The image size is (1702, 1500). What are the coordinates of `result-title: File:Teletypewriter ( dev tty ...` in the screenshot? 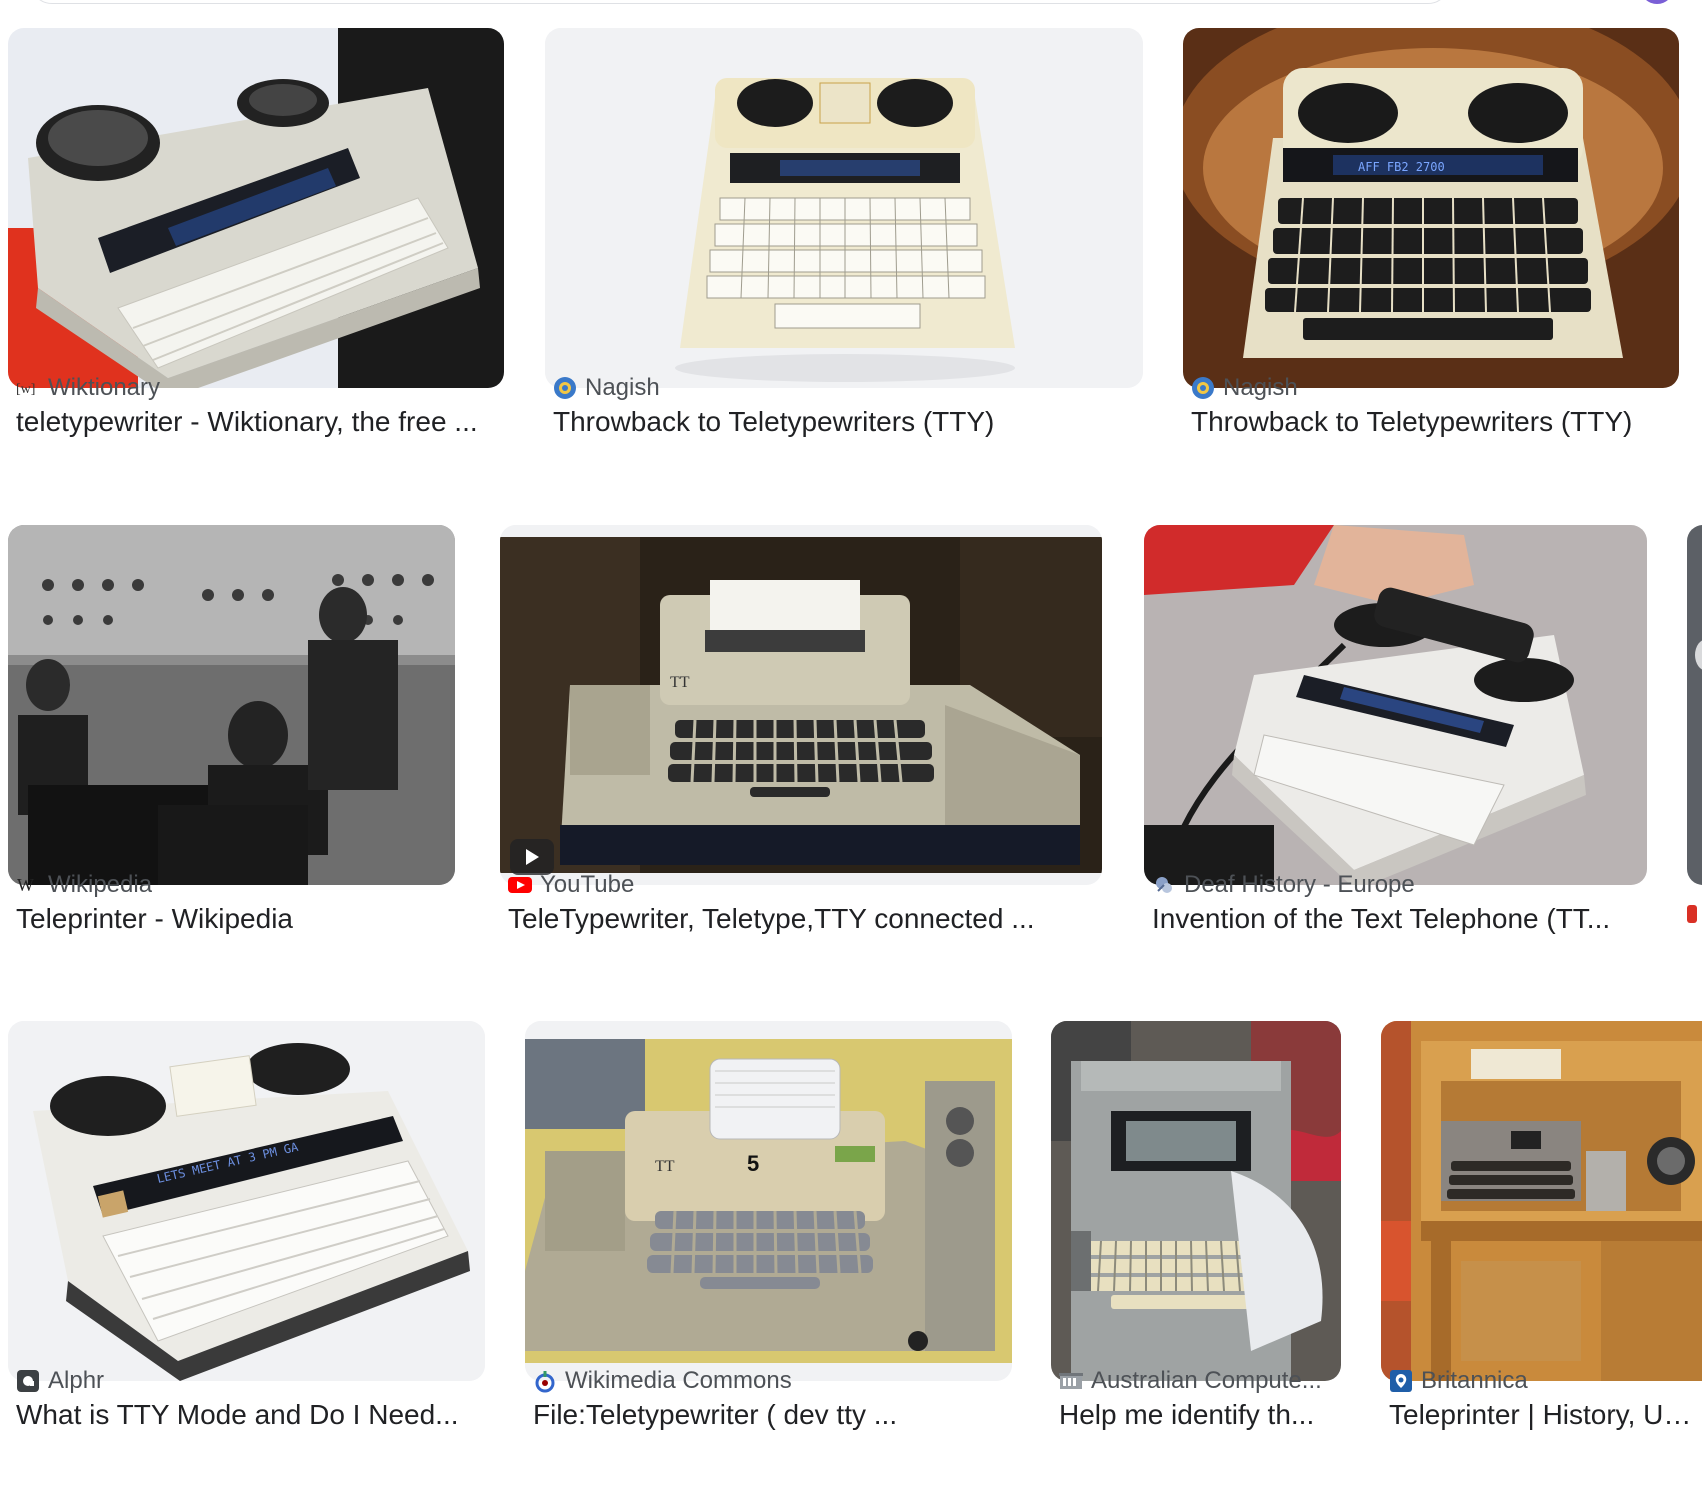 It's located at (773, 1415).